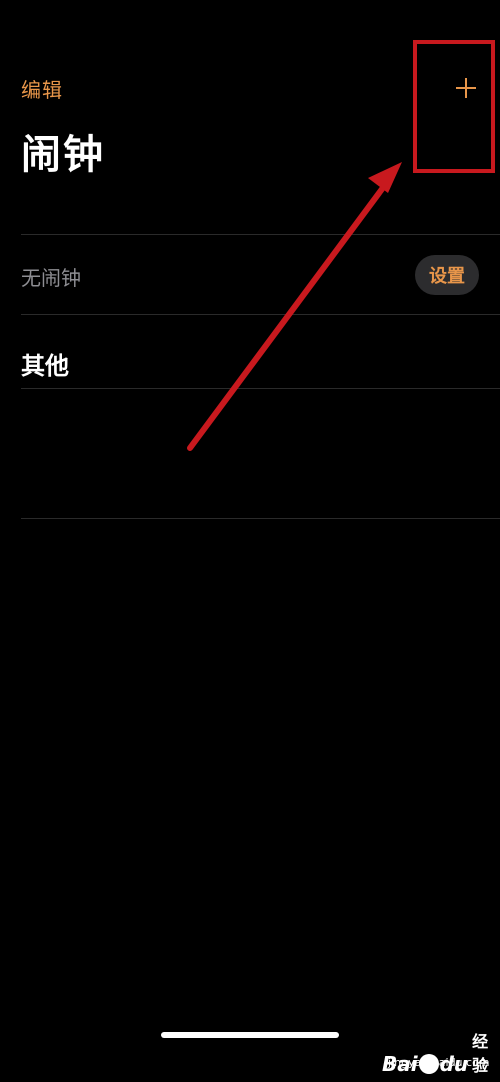 The image size is (500, 1082). What do you see at coordinates (439, 1062) in the screenshot?
I see `watermark-url: jingyan.baidu.com` at bounding box center [439, 1062].